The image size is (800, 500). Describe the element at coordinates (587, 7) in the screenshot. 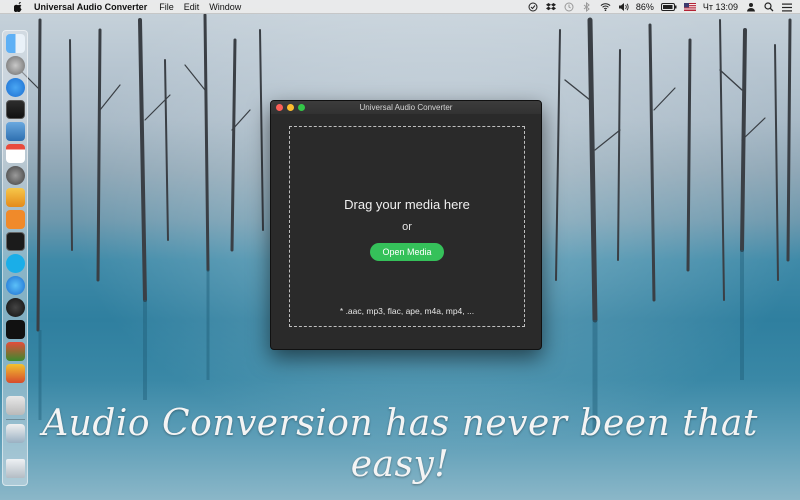

I see `bluetooth-icon` at that location.